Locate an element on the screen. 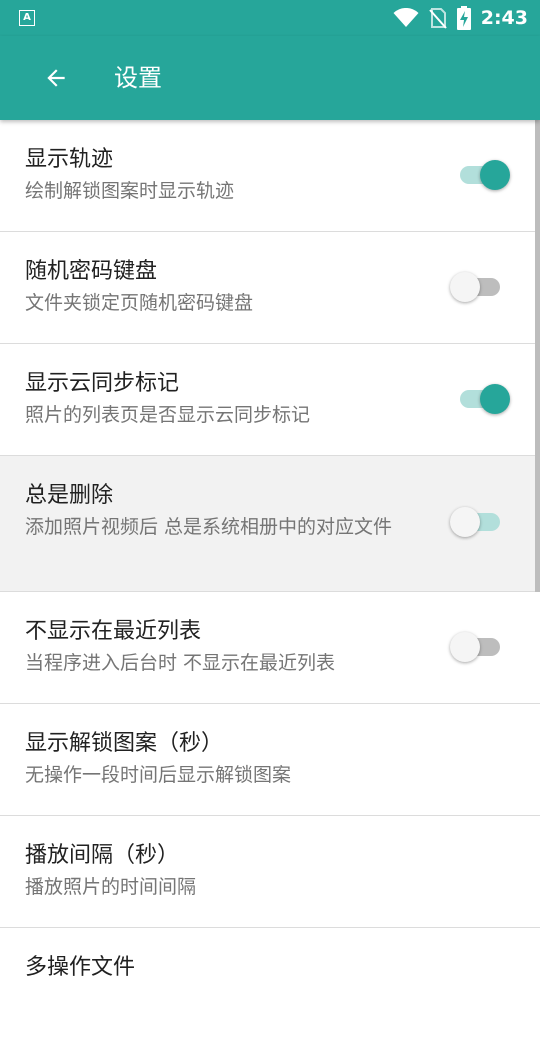 This screenshot has width=540, height=1040. setting-summary: 照片的列表页是否显示云同步标记 is located at coordinates (168, 415).